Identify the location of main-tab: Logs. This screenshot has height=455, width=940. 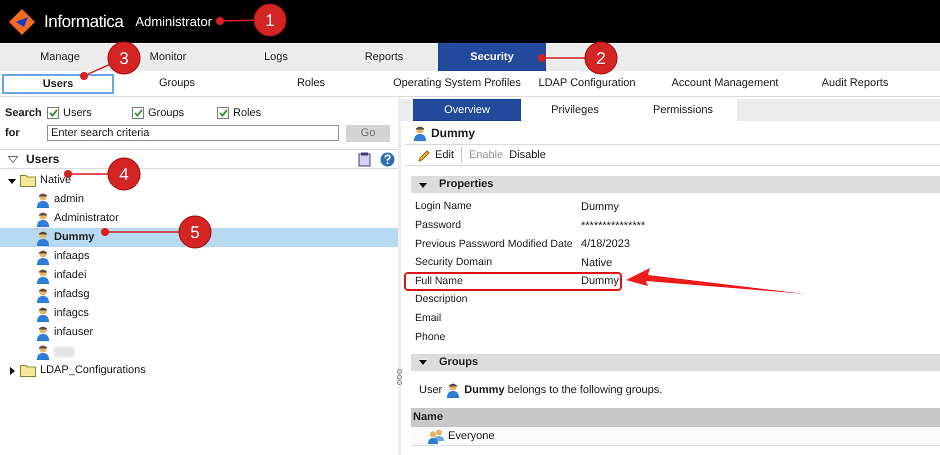
(276, 57).